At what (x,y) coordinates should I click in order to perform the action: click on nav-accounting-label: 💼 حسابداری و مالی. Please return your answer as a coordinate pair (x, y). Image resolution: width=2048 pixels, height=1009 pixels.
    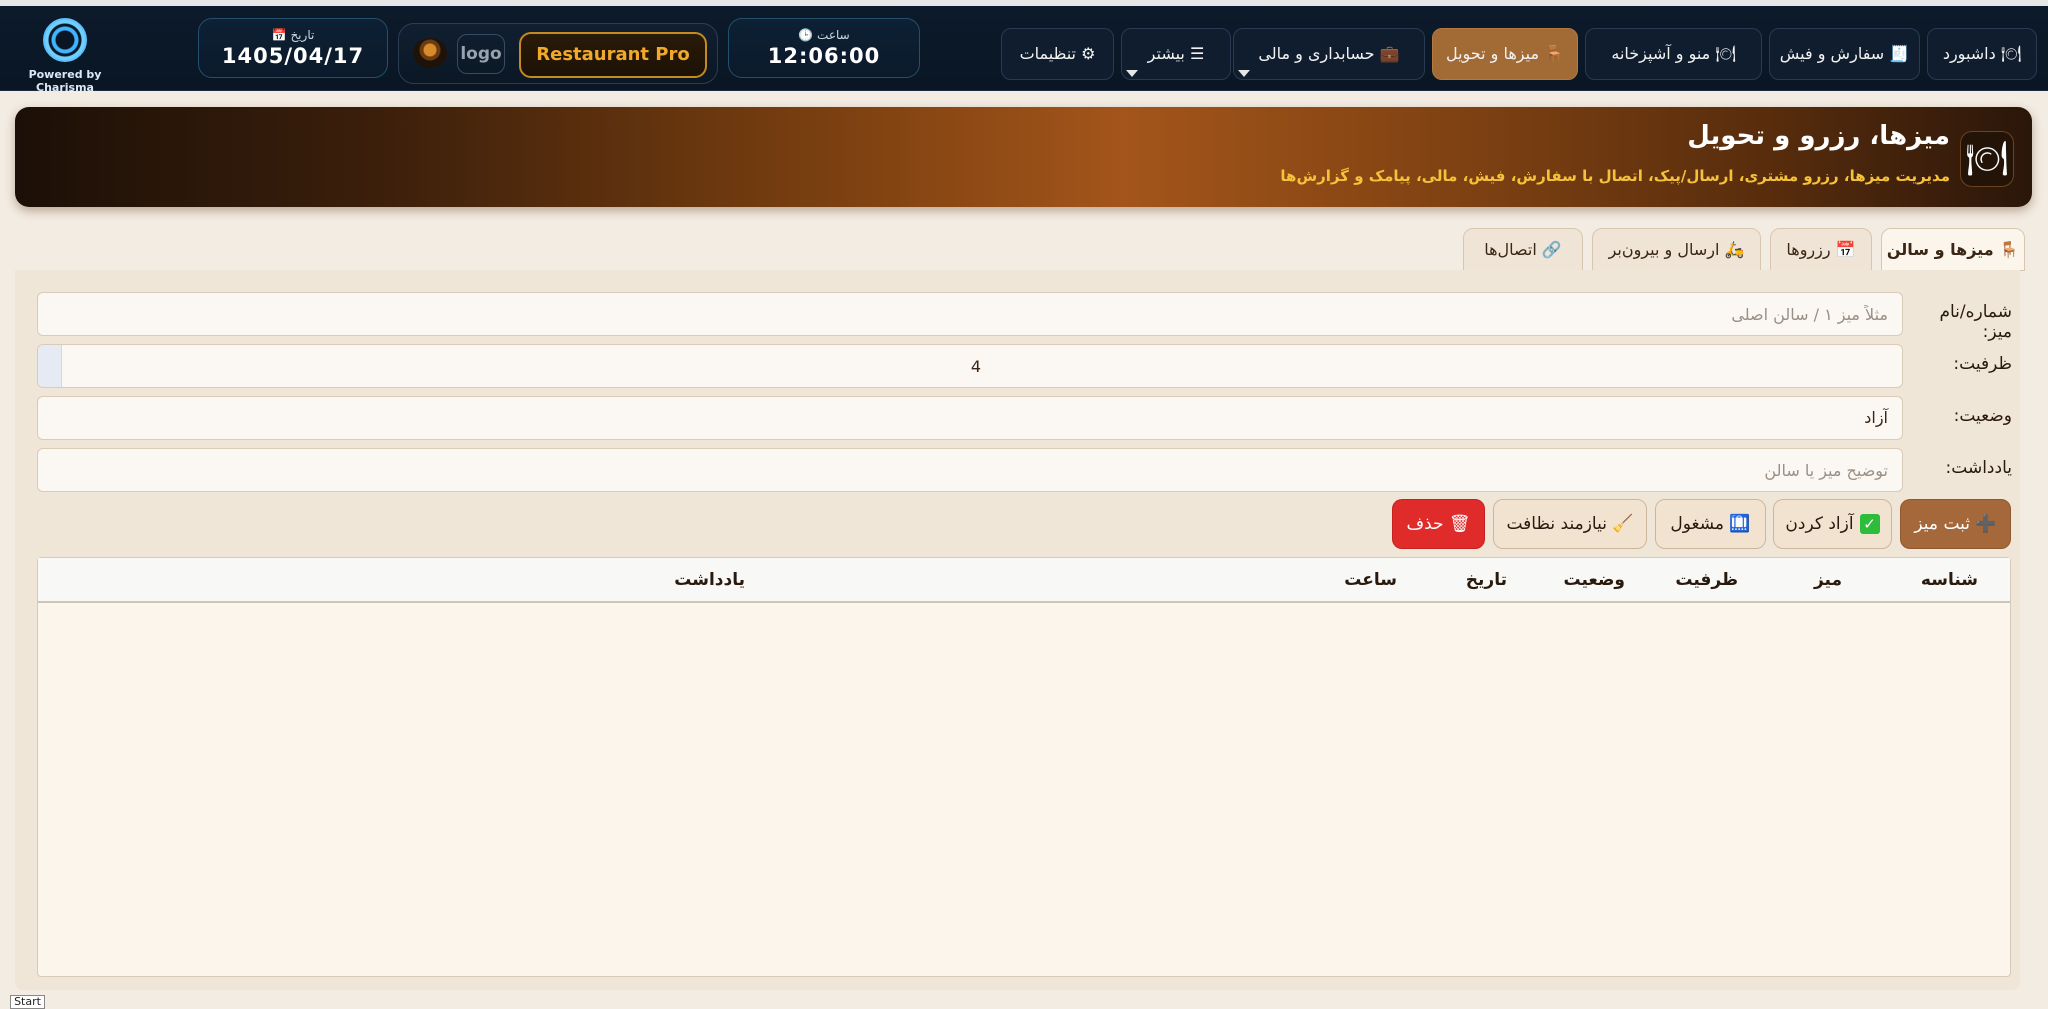
    Looking at the image, I should click on (1329, 53).